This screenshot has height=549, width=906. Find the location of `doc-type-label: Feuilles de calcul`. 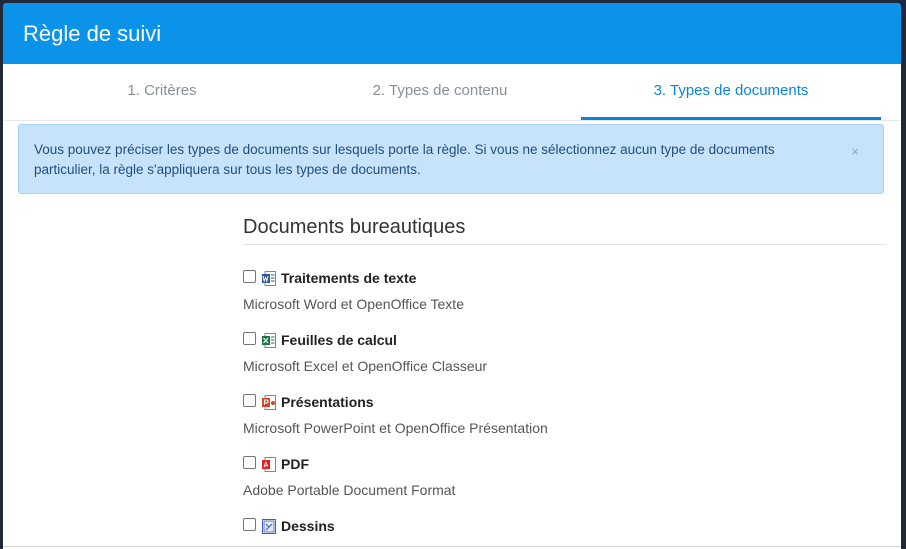

doc-type-label: Feuilles de calcul is located at coordinates (339, 340).